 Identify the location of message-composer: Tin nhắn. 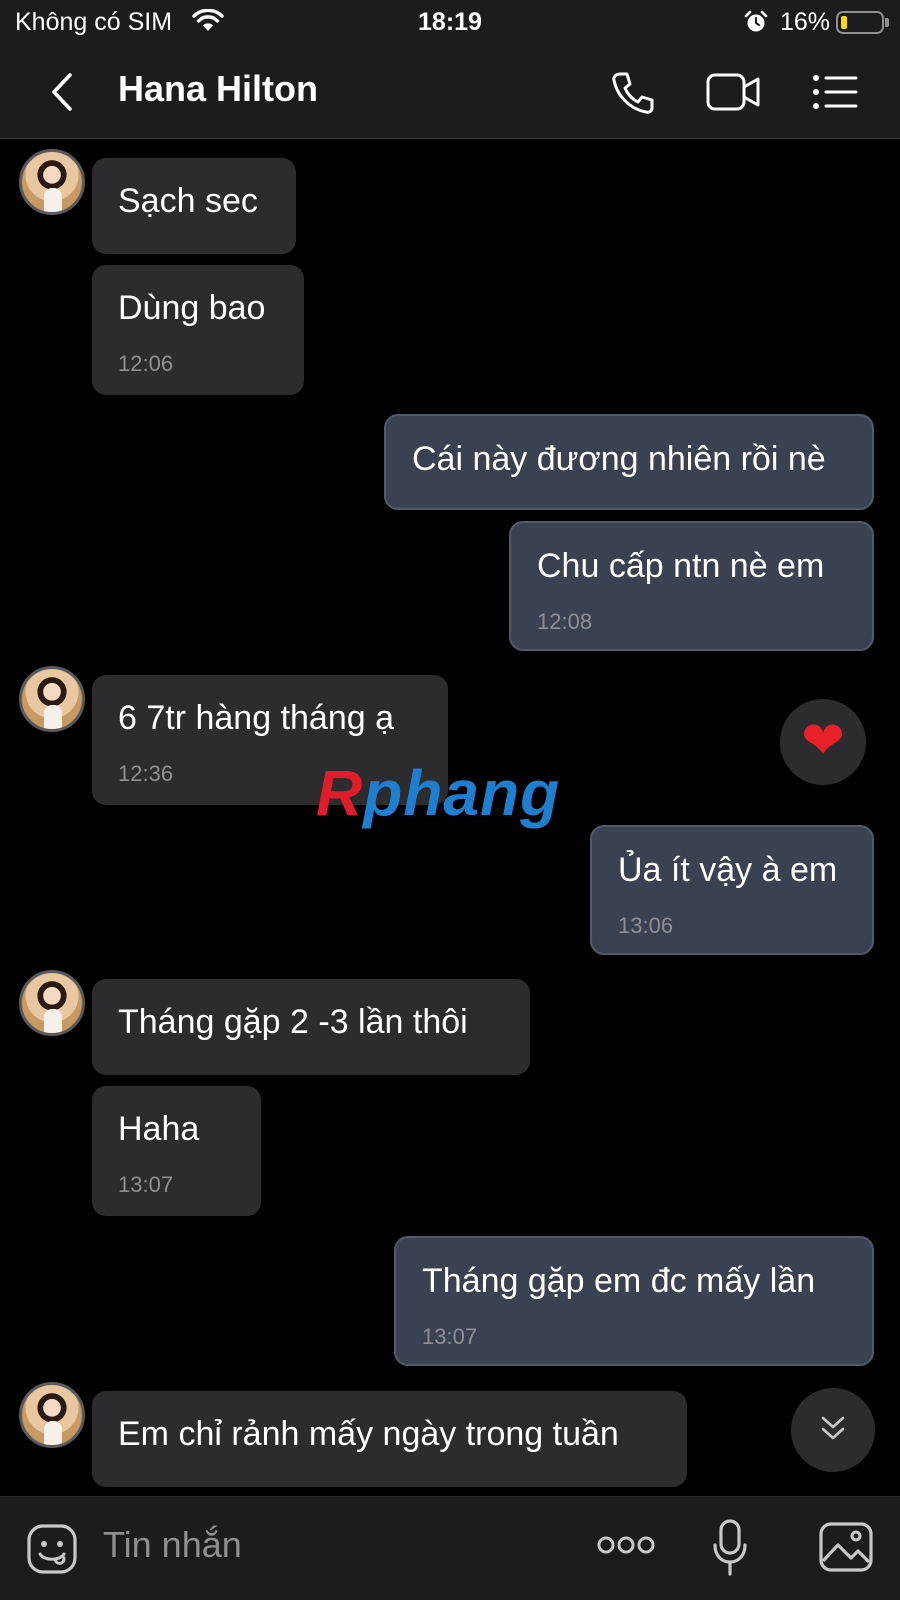
(450, 1548).